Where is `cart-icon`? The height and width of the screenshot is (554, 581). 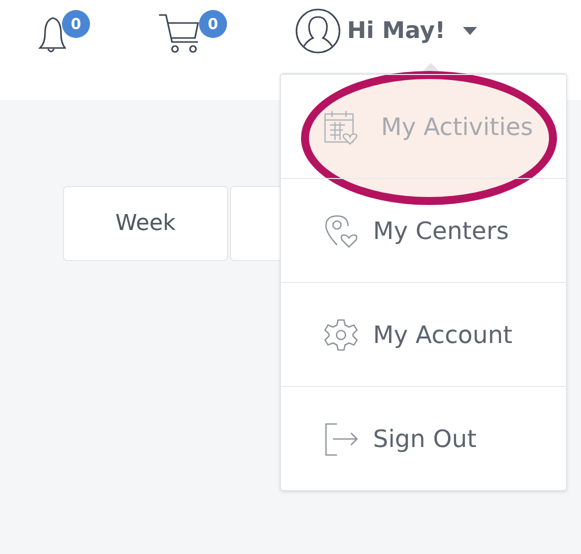
cart-icon is located at coordinates (178, 33).